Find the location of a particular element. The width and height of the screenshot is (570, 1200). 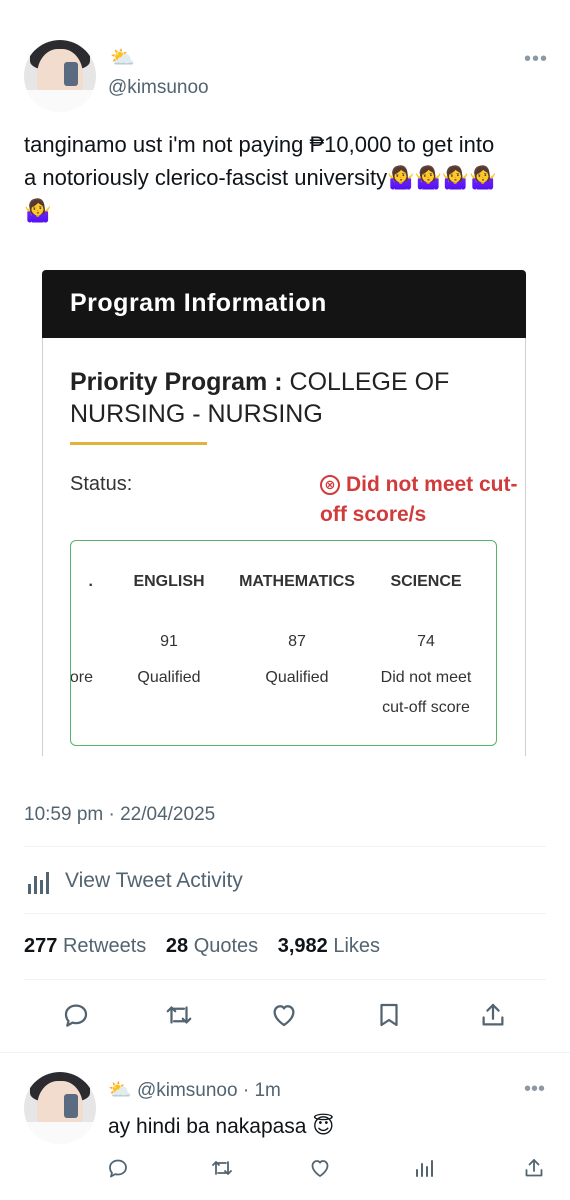

tweet-text-line: 🤷‍♀️ is located at coordinates (38, 210).